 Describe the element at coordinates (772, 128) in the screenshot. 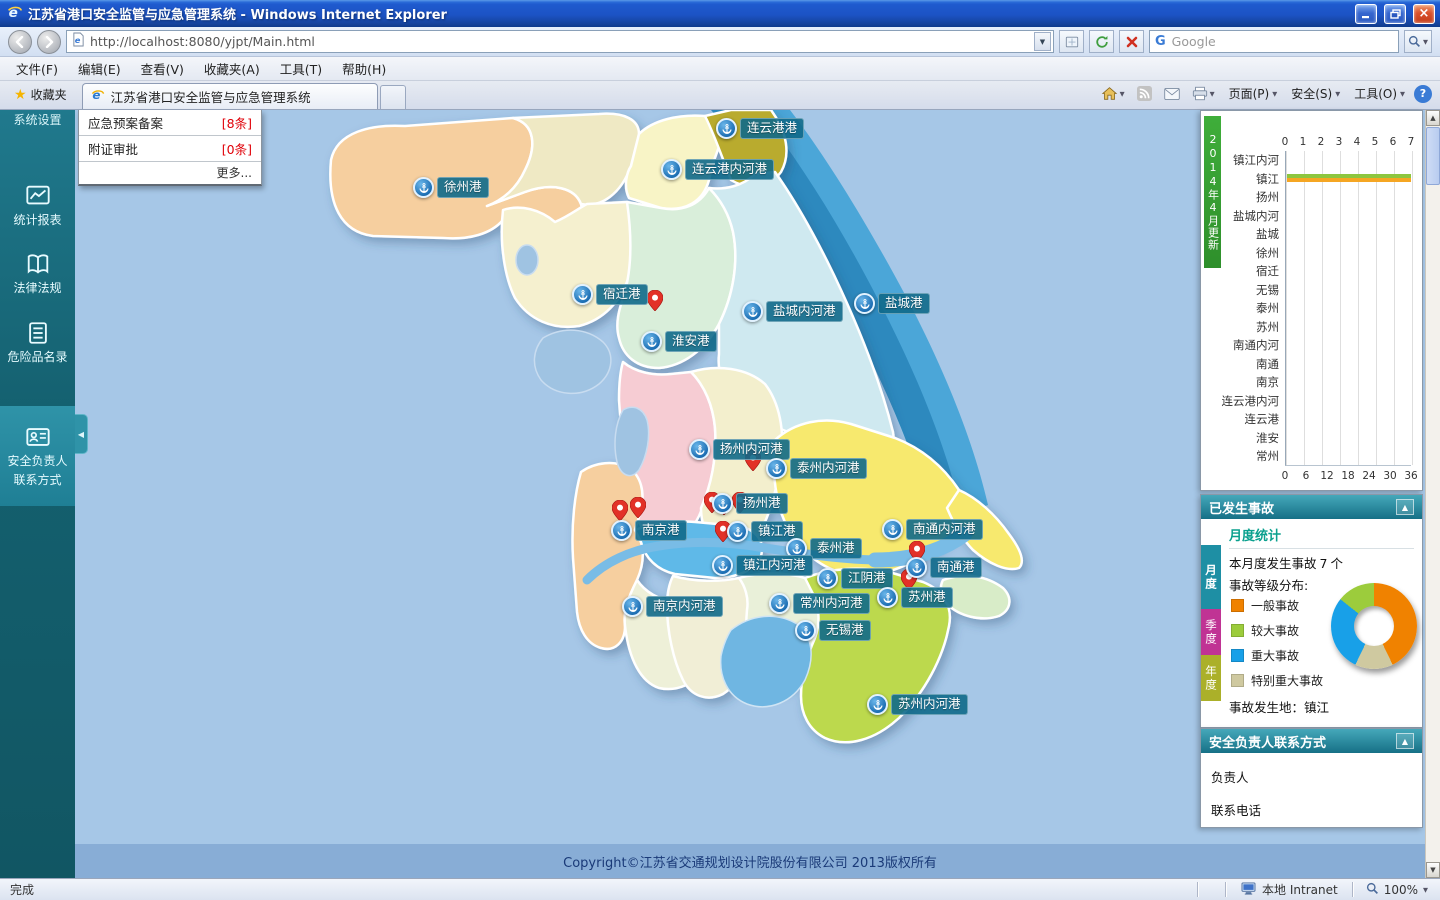

I see `port-label: 连云港港` at that location.